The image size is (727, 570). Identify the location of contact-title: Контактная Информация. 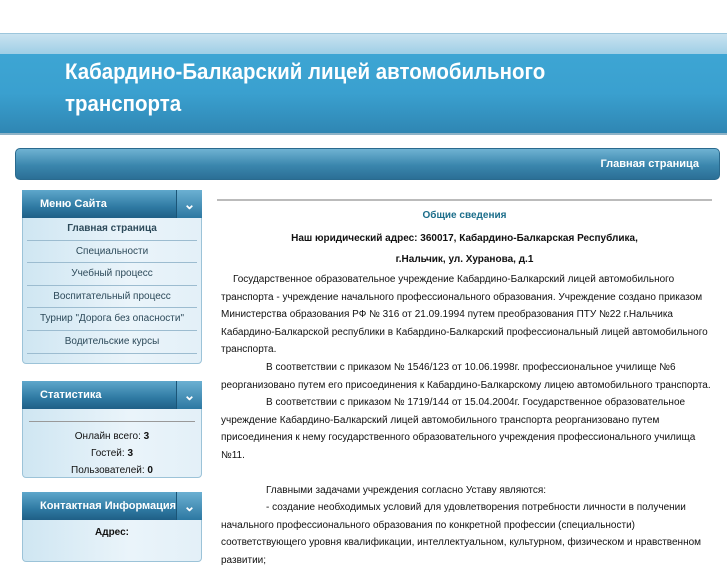
(108, 506).